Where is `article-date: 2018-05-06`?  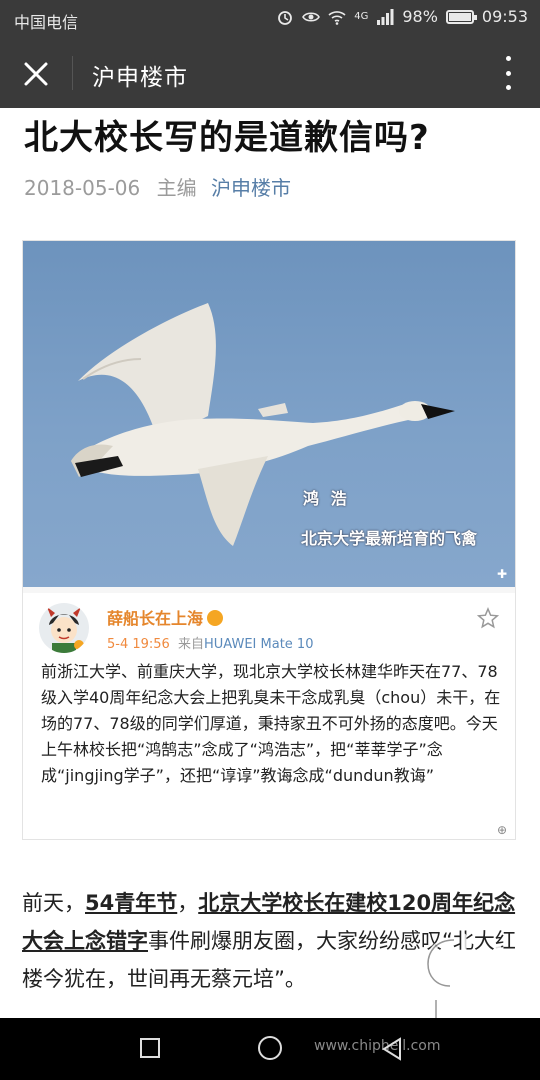 article-date: 2018-05-06 is located at coordinates (82, 188).